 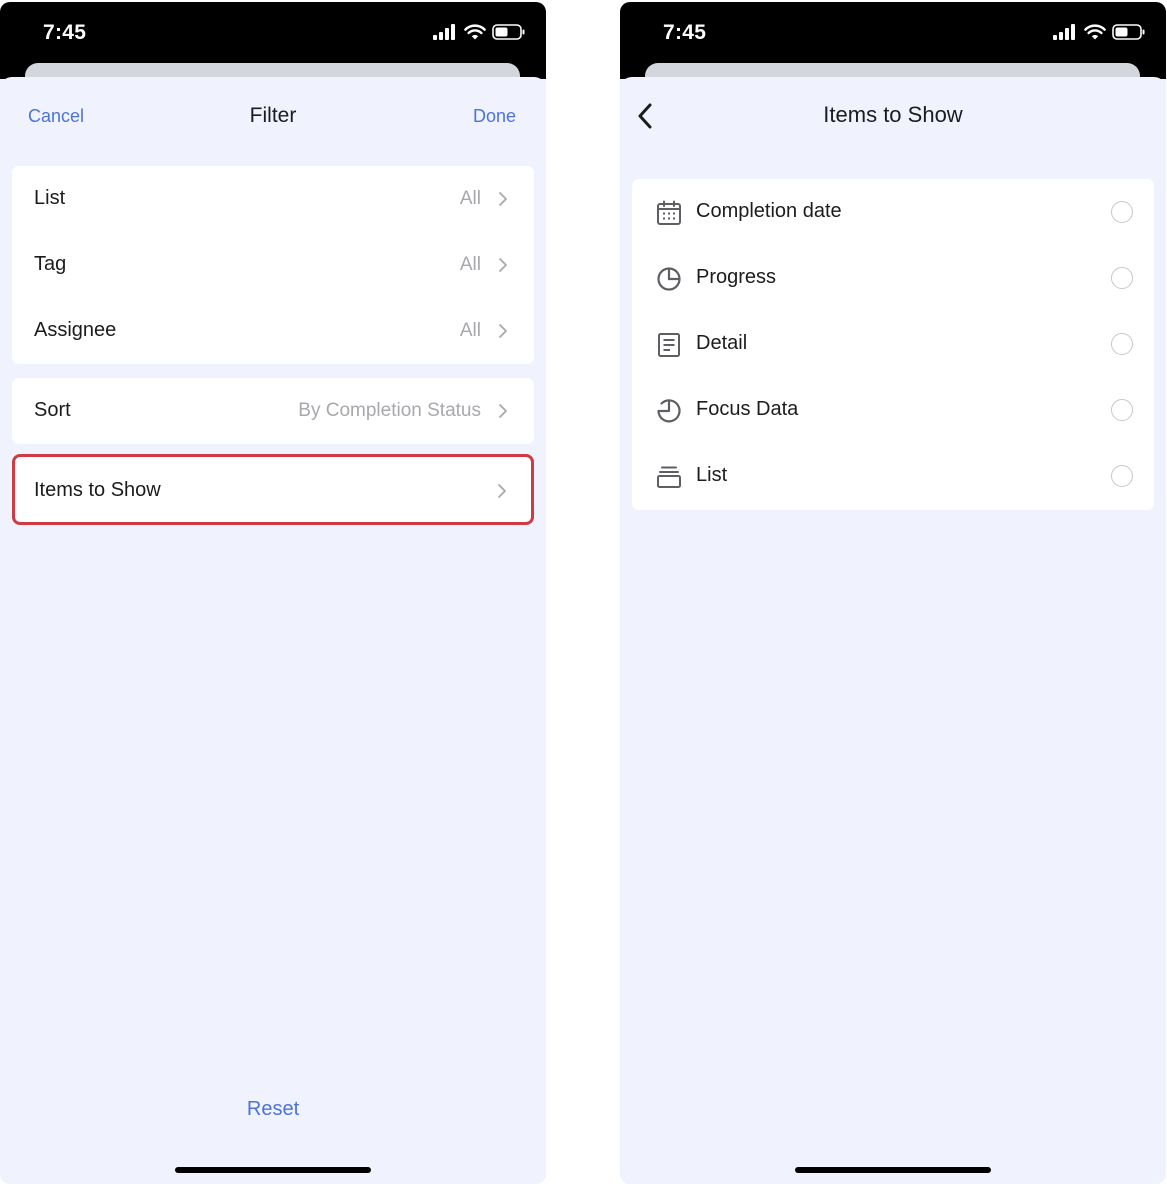 I want to click on assignee-filter-row: Assignee All, so click(x=273, y=331).